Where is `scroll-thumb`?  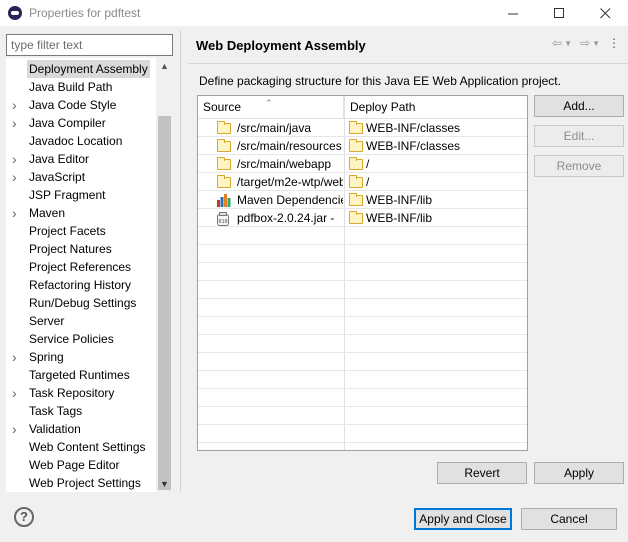
scroll-thumb is located at coordinates (164, 303).